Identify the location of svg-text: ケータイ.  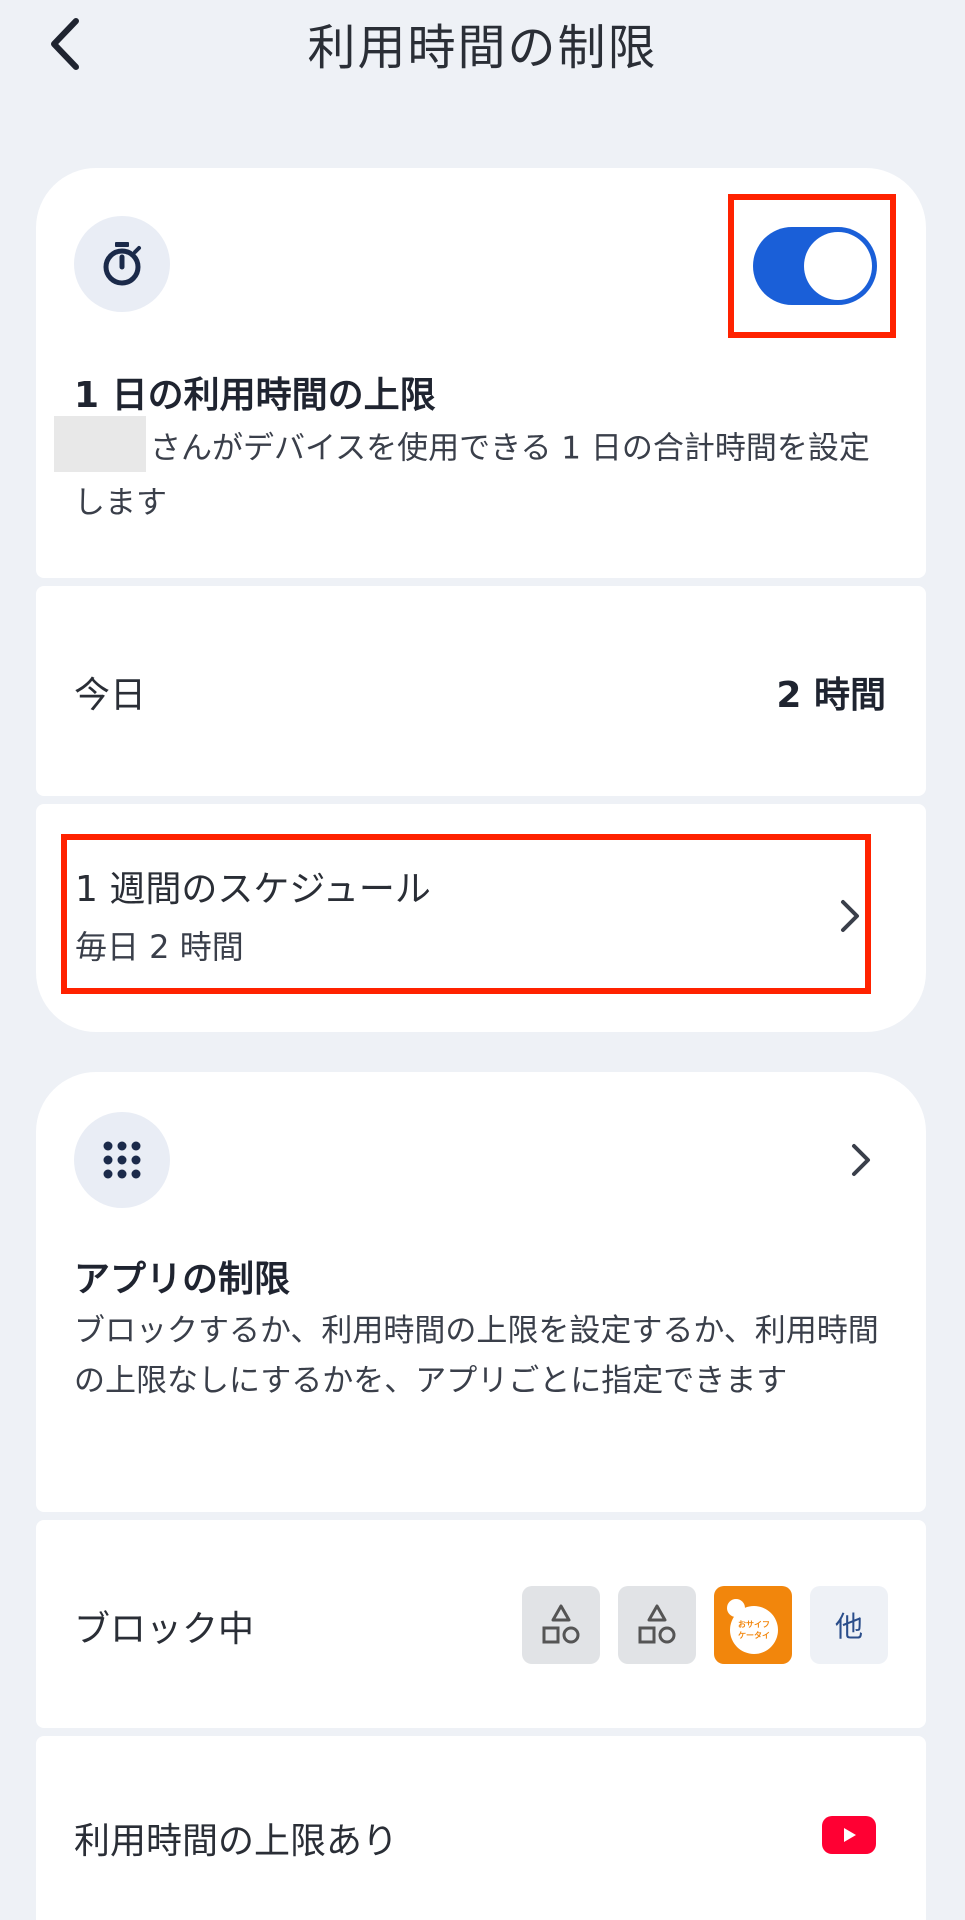
(754, 1635).